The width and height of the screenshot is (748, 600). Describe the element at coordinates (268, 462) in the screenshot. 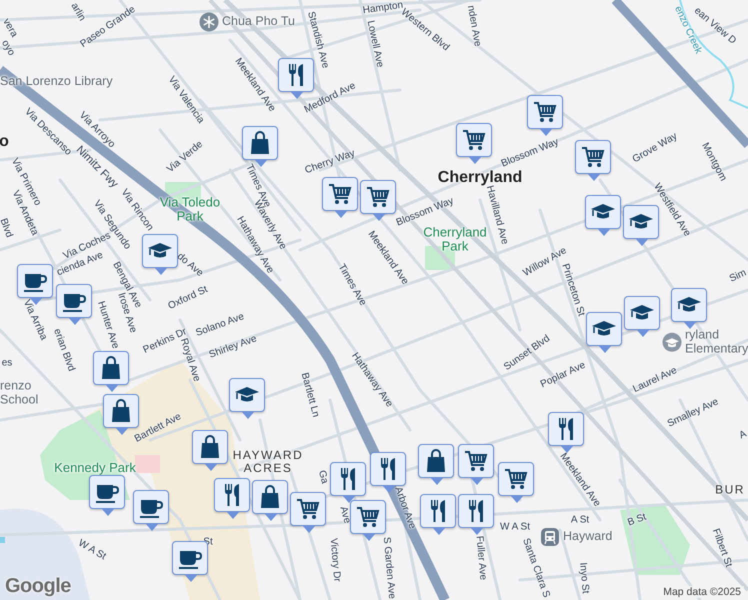

I see `area-label: HAYWARD ACRES` at that location.